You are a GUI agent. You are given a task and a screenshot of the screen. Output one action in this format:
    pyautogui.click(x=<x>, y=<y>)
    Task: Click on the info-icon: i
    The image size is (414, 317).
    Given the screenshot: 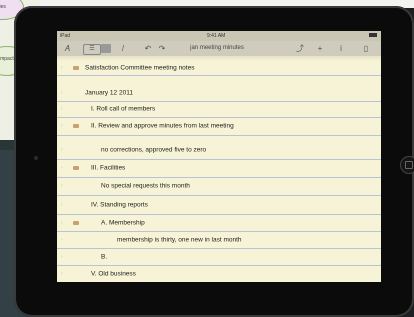 What is the action you would take?
    pyautogui.click(x=341, y=48)
    